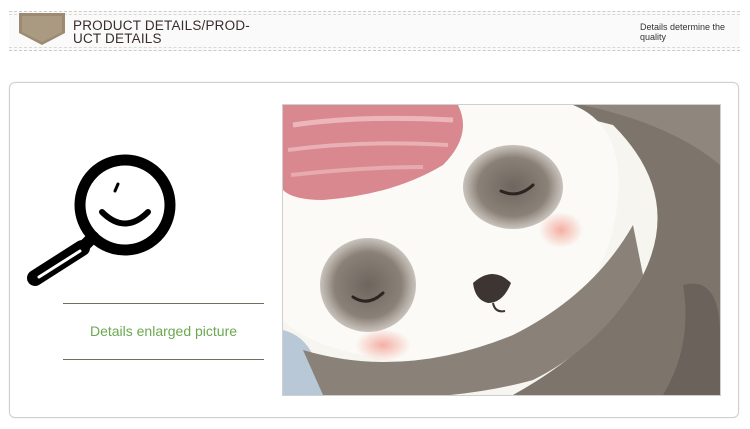 Image resolution: width=750 pixels, height=429 pixels. Describe the element at coordinates (117, 38) in the screenshot. I see `title-line-2: UCT DETAILS` at that location.